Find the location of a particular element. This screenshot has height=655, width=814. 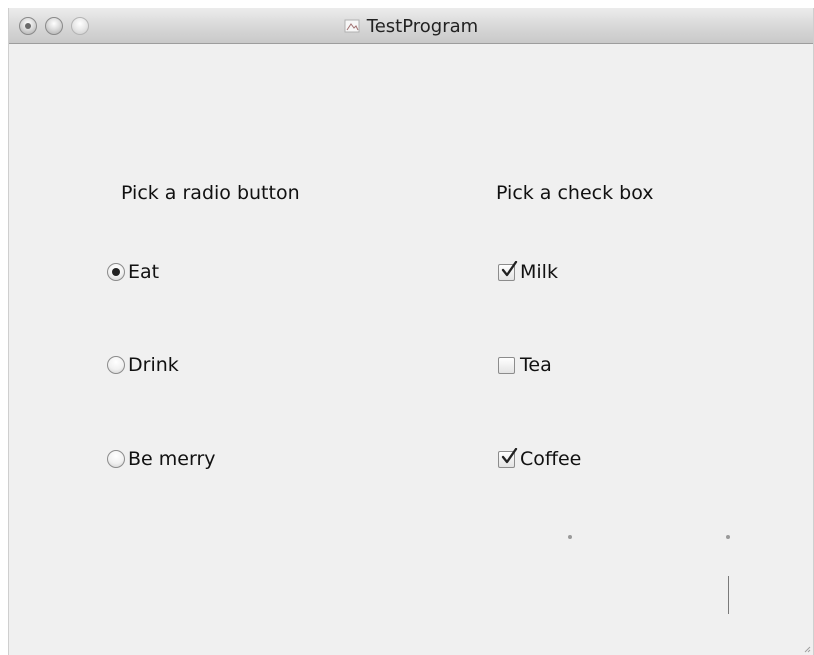

radio-eat: Eat is located at coordinates (133, 272).